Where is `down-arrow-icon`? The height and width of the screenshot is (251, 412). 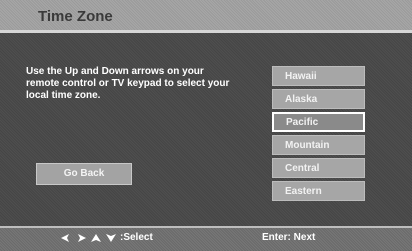 down-arrow-icon is located at coordinates (111, 238).